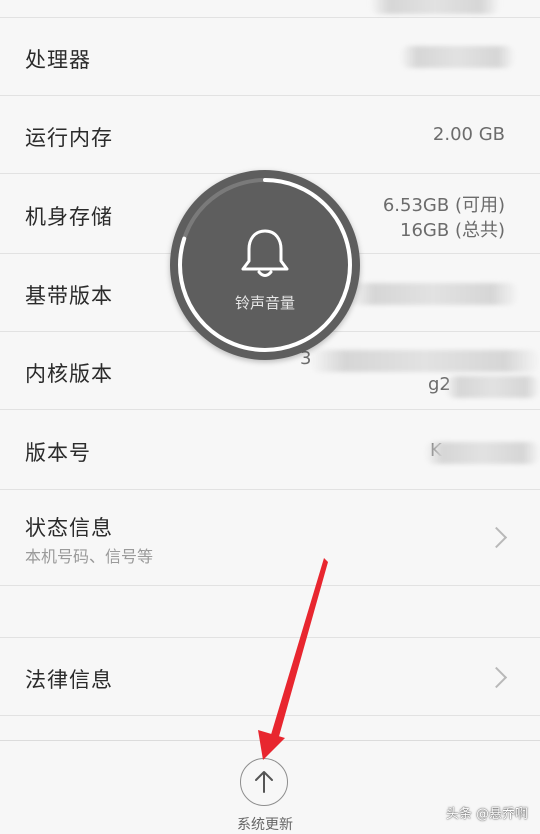 This screenshot has width=540, height=834. I want to click on row-value: 2.00 GB, so click(468, 134).